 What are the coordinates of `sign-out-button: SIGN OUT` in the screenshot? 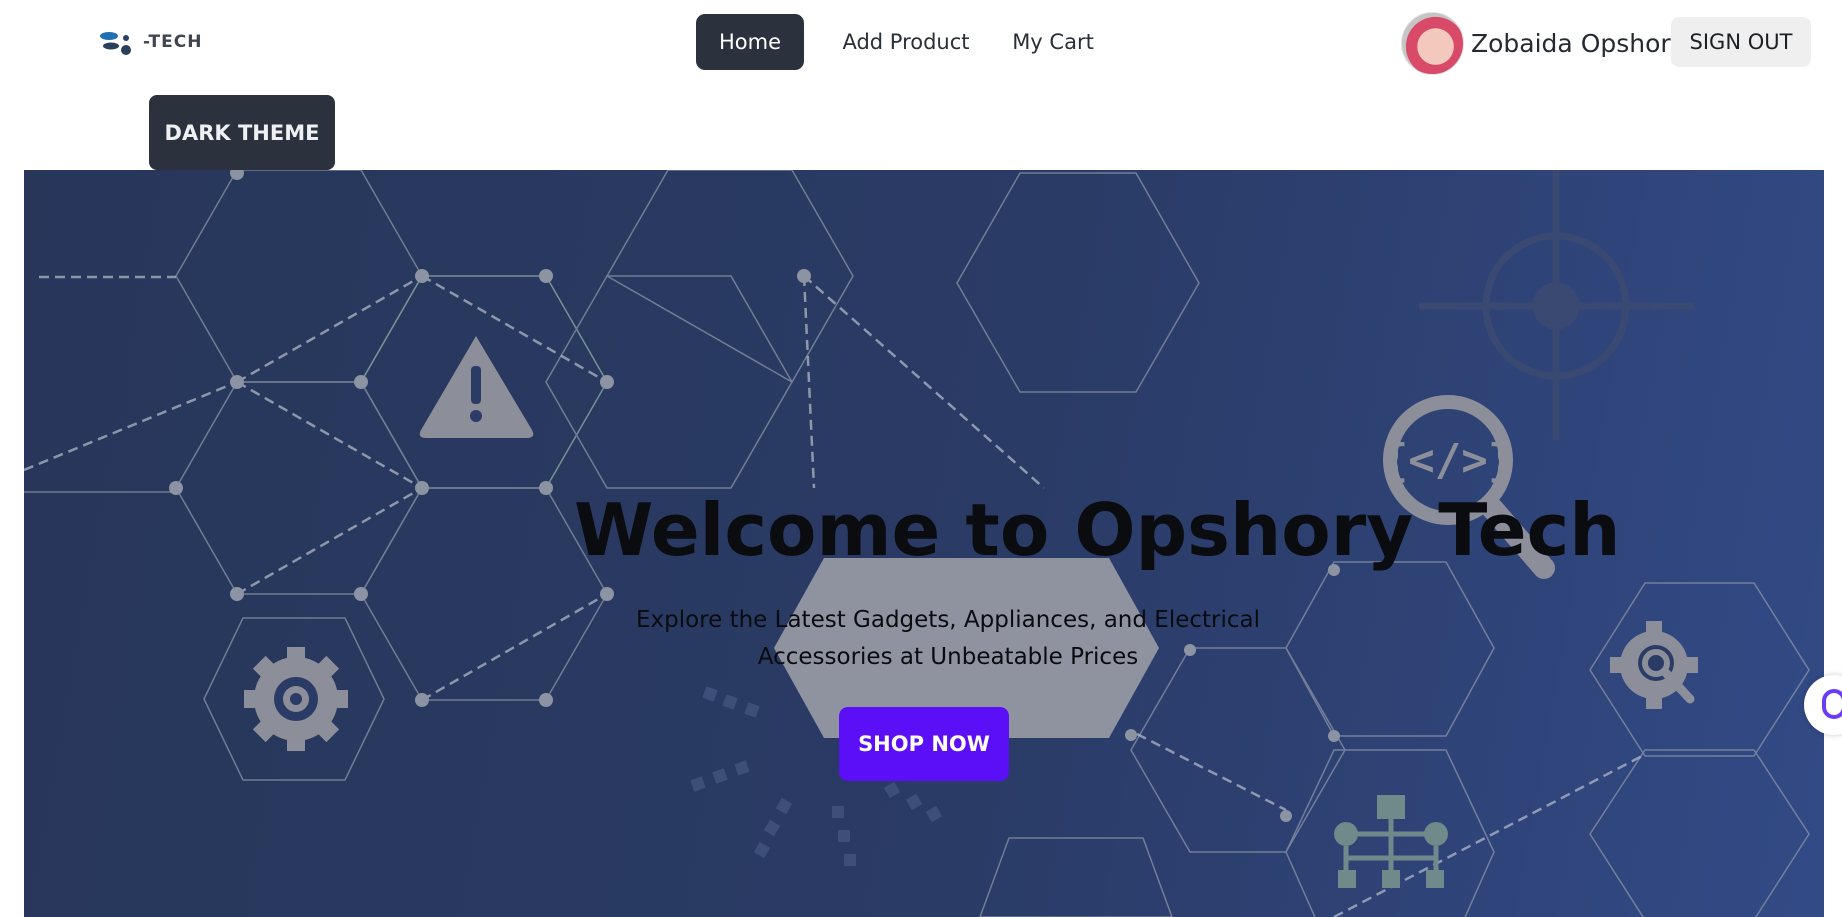 It's located at (1741, 42).